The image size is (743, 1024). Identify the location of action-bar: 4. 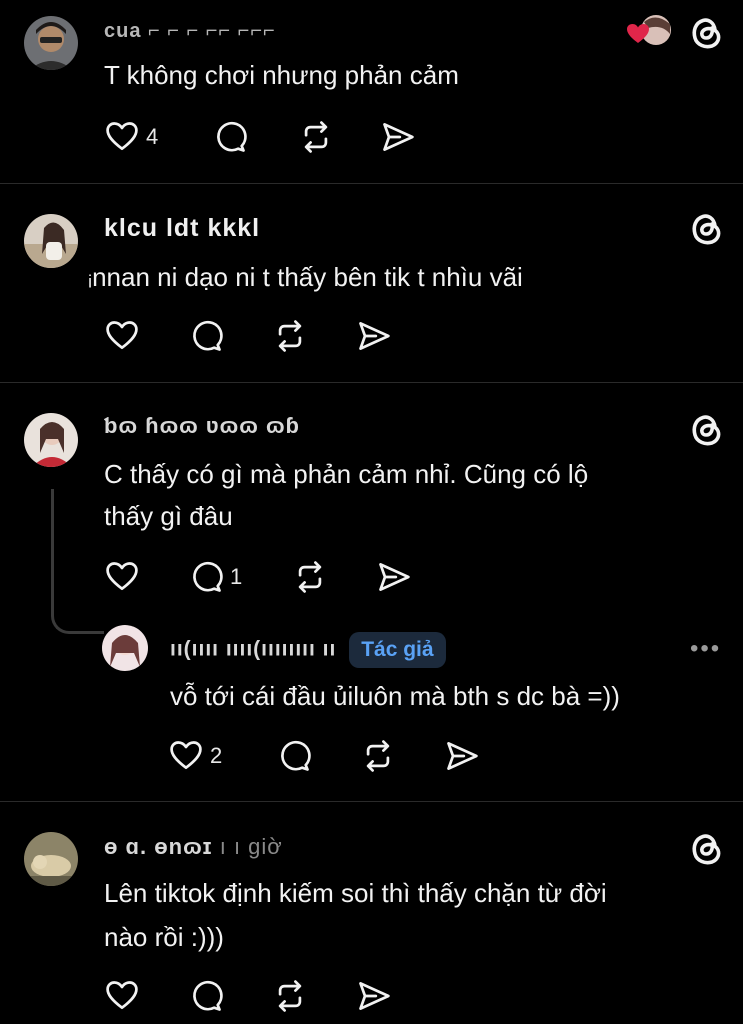
(269, 137).